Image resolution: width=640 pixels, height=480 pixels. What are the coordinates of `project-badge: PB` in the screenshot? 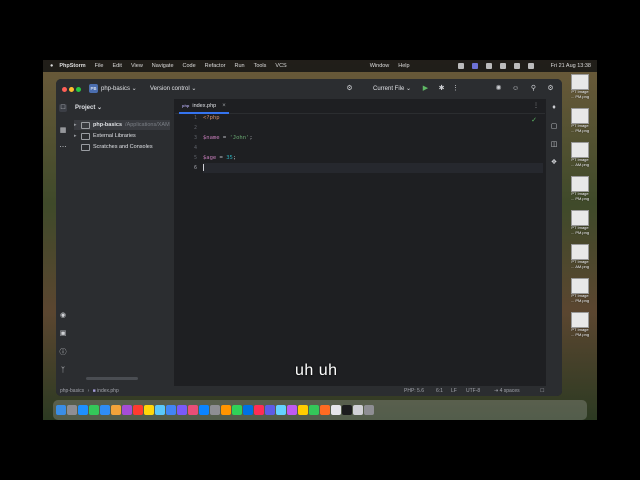 It's located at (93, 88).